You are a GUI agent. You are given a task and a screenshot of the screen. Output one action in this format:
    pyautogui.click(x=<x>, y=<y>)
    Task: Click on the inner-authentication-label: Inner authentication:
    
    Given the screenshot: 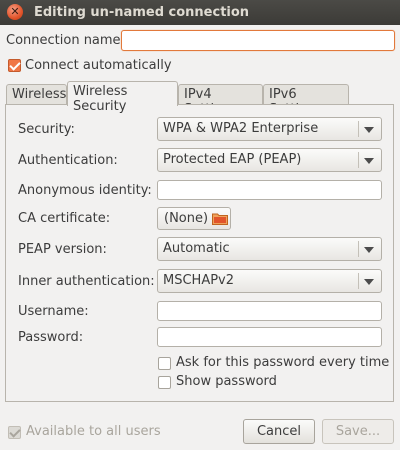 What is the action you would take?
    pyautogui.click(x=86, y=281)
    